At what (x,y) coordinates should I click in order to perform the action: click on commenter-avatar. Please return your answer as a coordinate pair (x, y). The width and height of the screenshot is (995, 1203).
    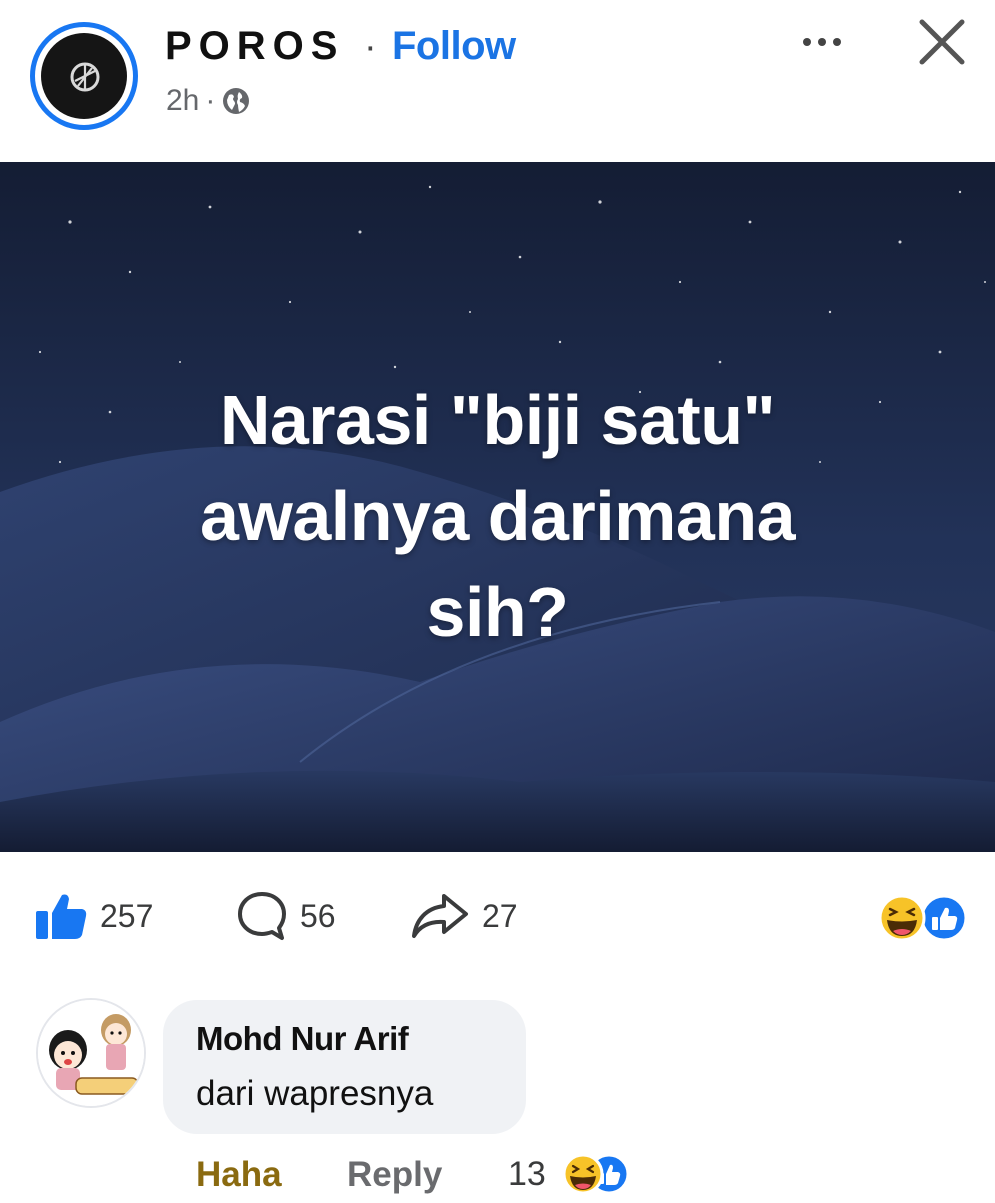
    Looking at the image, I should click on (91, 1053).